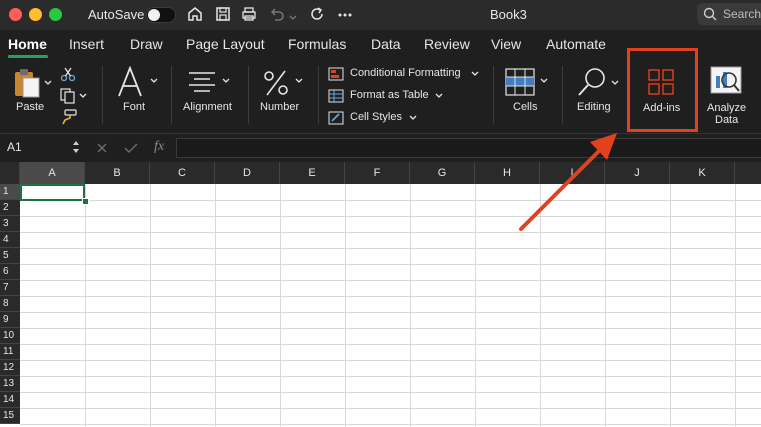 This screenshot has height=427, width=761. I want to click on font-chevron-down-icon, so click(154, 80).